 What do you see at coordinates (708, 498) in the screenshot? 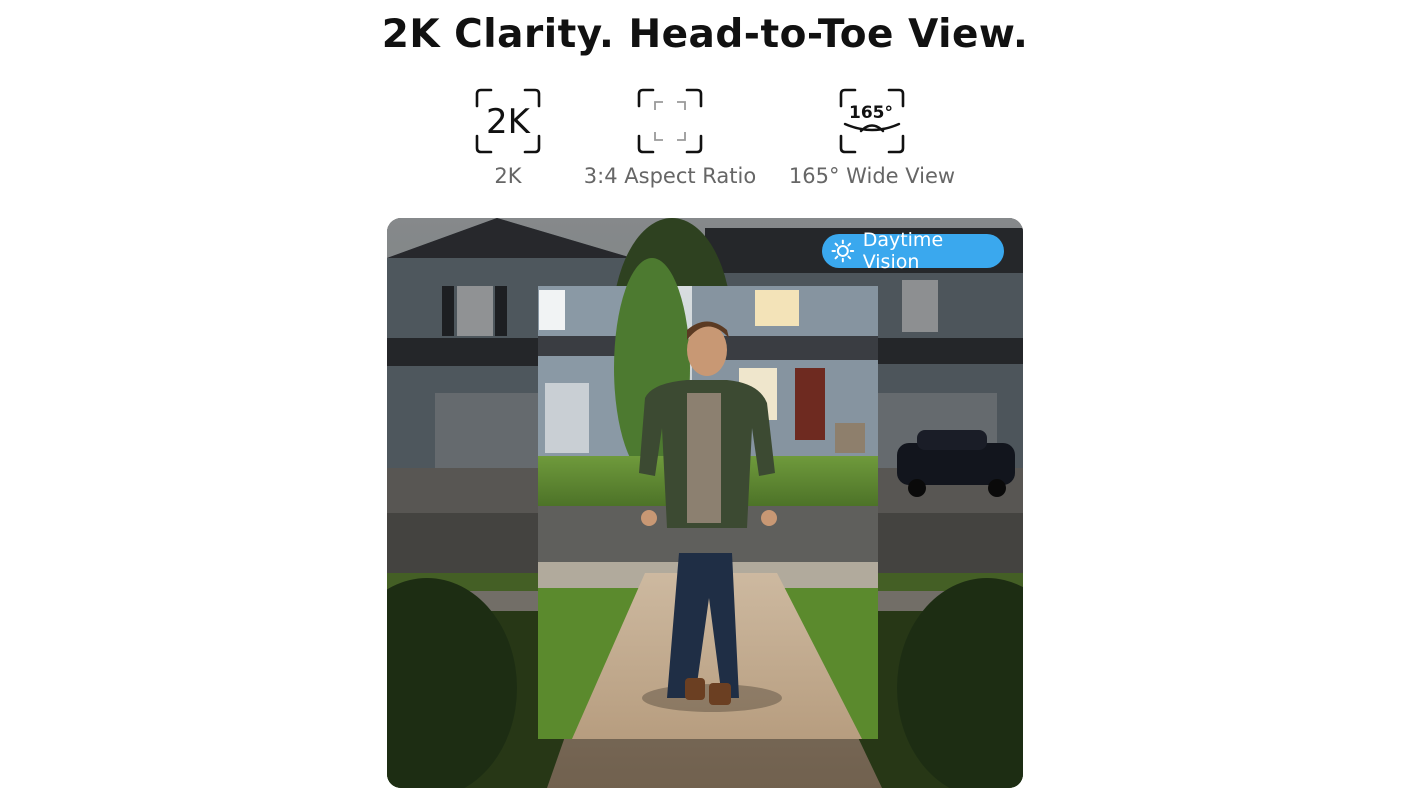
I see `aspect-crop-frame` at bounding box center [708, 498].